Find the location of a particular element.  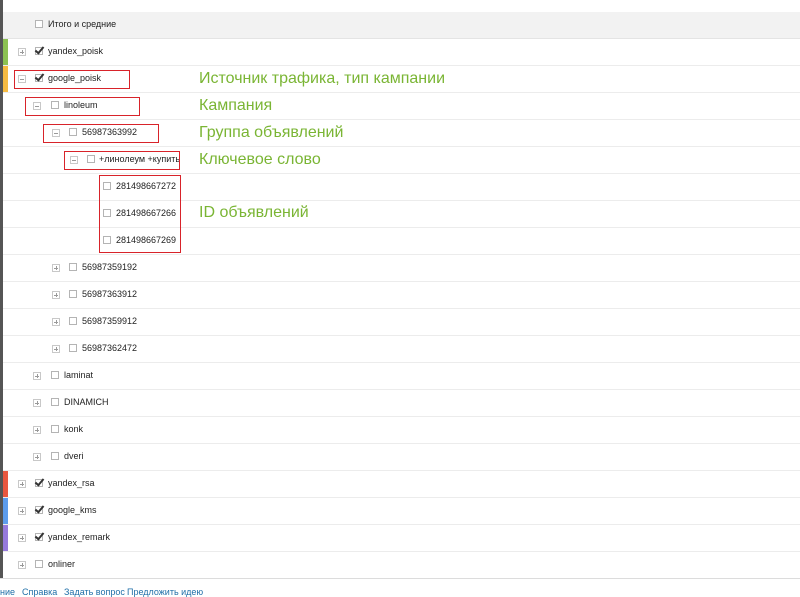

row-label: dveri is located at coordinates (74, 456).